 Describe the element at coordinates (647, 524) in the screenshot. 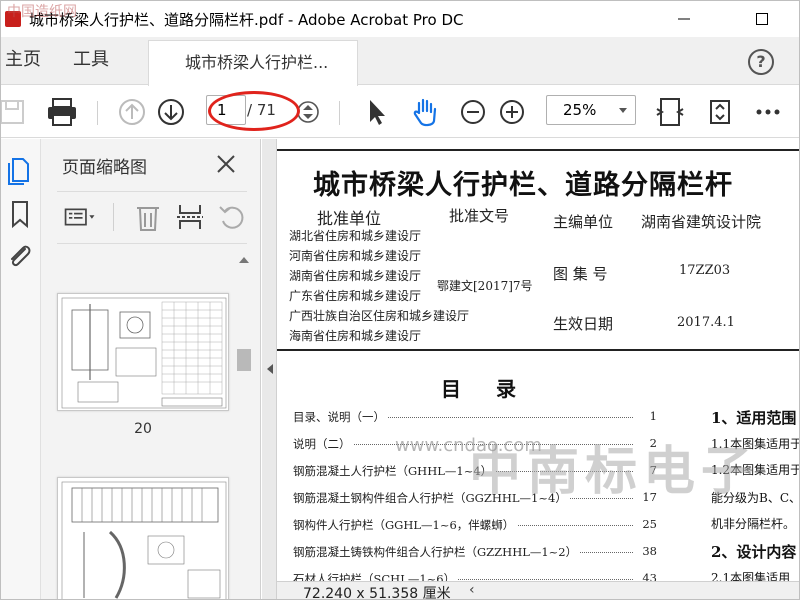

I see `toc-entry-page: 25` at that location.